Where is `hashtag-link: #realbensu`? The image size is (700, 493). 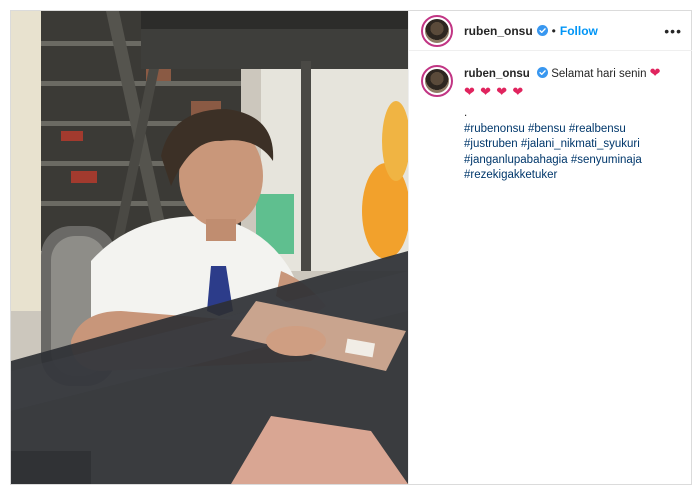 hashtag-link: #realbensu is located at coordinates (597, 129).